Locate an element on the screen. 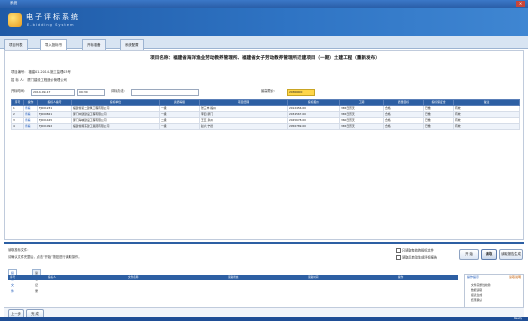 The width and height of the screenshot is (528, 321). date-label: 开标时间： is located at coordinates (19, 91).